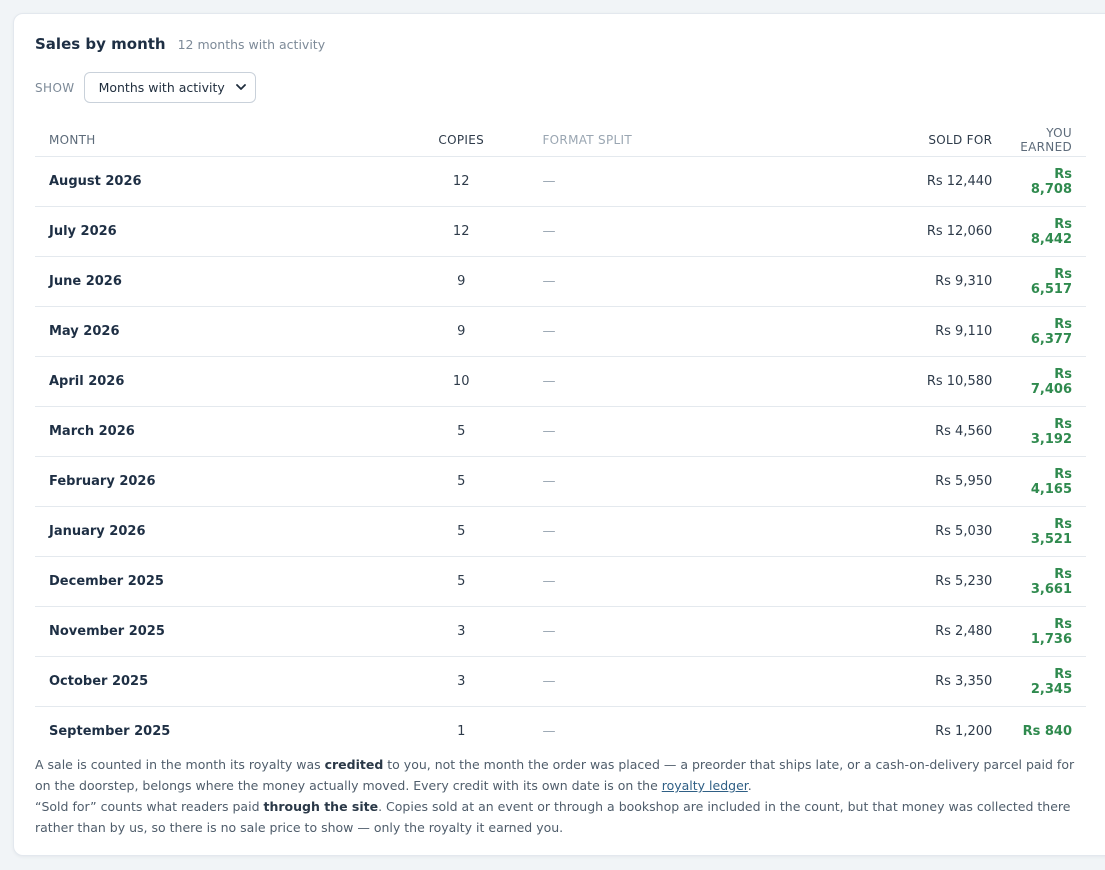 The height and width of the screenshot is (870, 1105). I want to click on row-month: October 2025, so click(214, 681).